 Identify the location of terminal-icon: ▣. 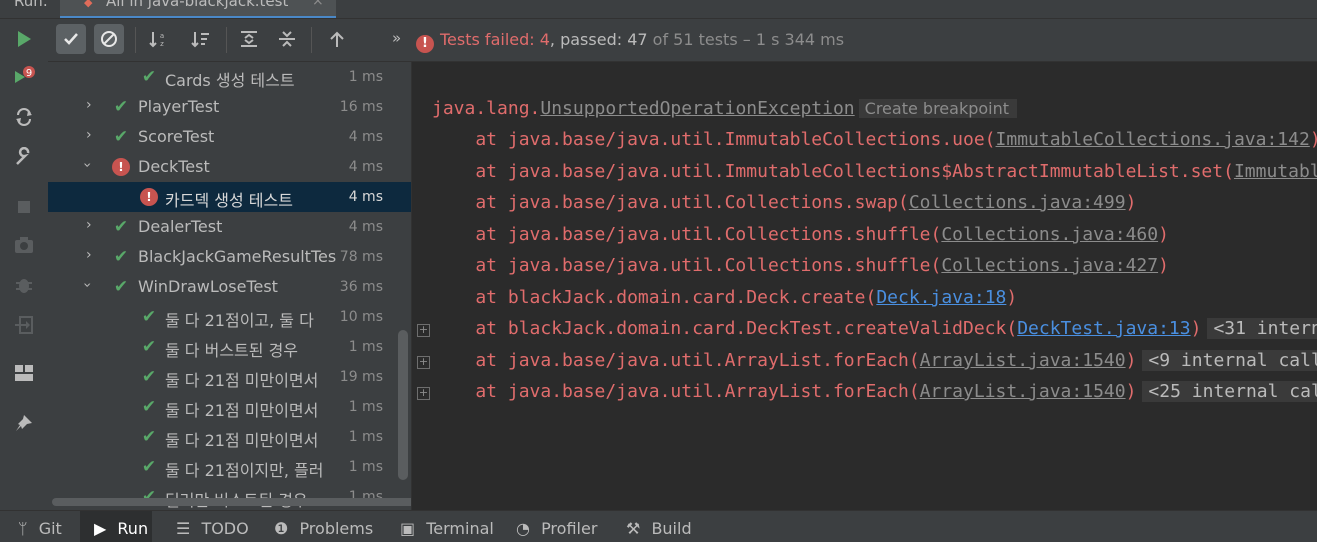
(408, 528).